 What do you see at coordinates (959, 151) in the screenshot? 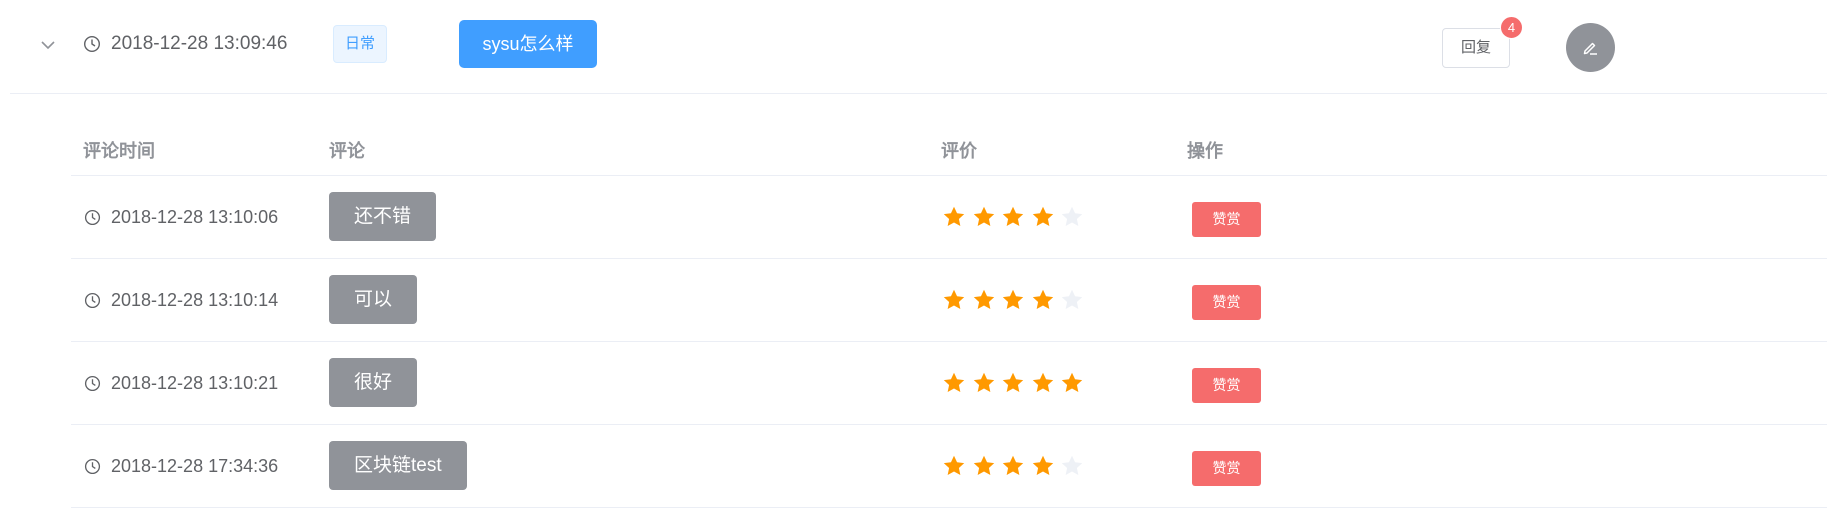
I see `header-rating: 评价` at bounding box center [959, 151].